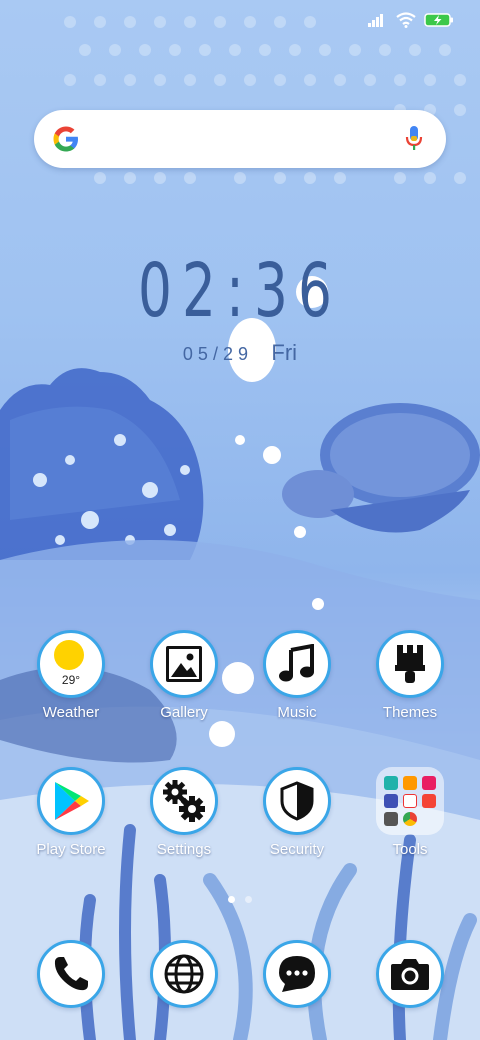 The height and width of the screenshot is (1040, 480). I want to click on clock-date: 05/29, so click(217, 354).